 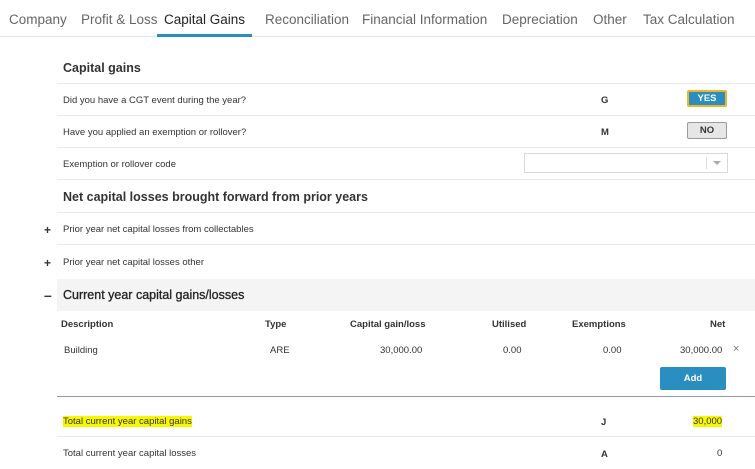 What do you see at coordinates (707, 98) in the screenshot?
I see `cgt-event-toggle: YES` at bounding box center [707, 98].